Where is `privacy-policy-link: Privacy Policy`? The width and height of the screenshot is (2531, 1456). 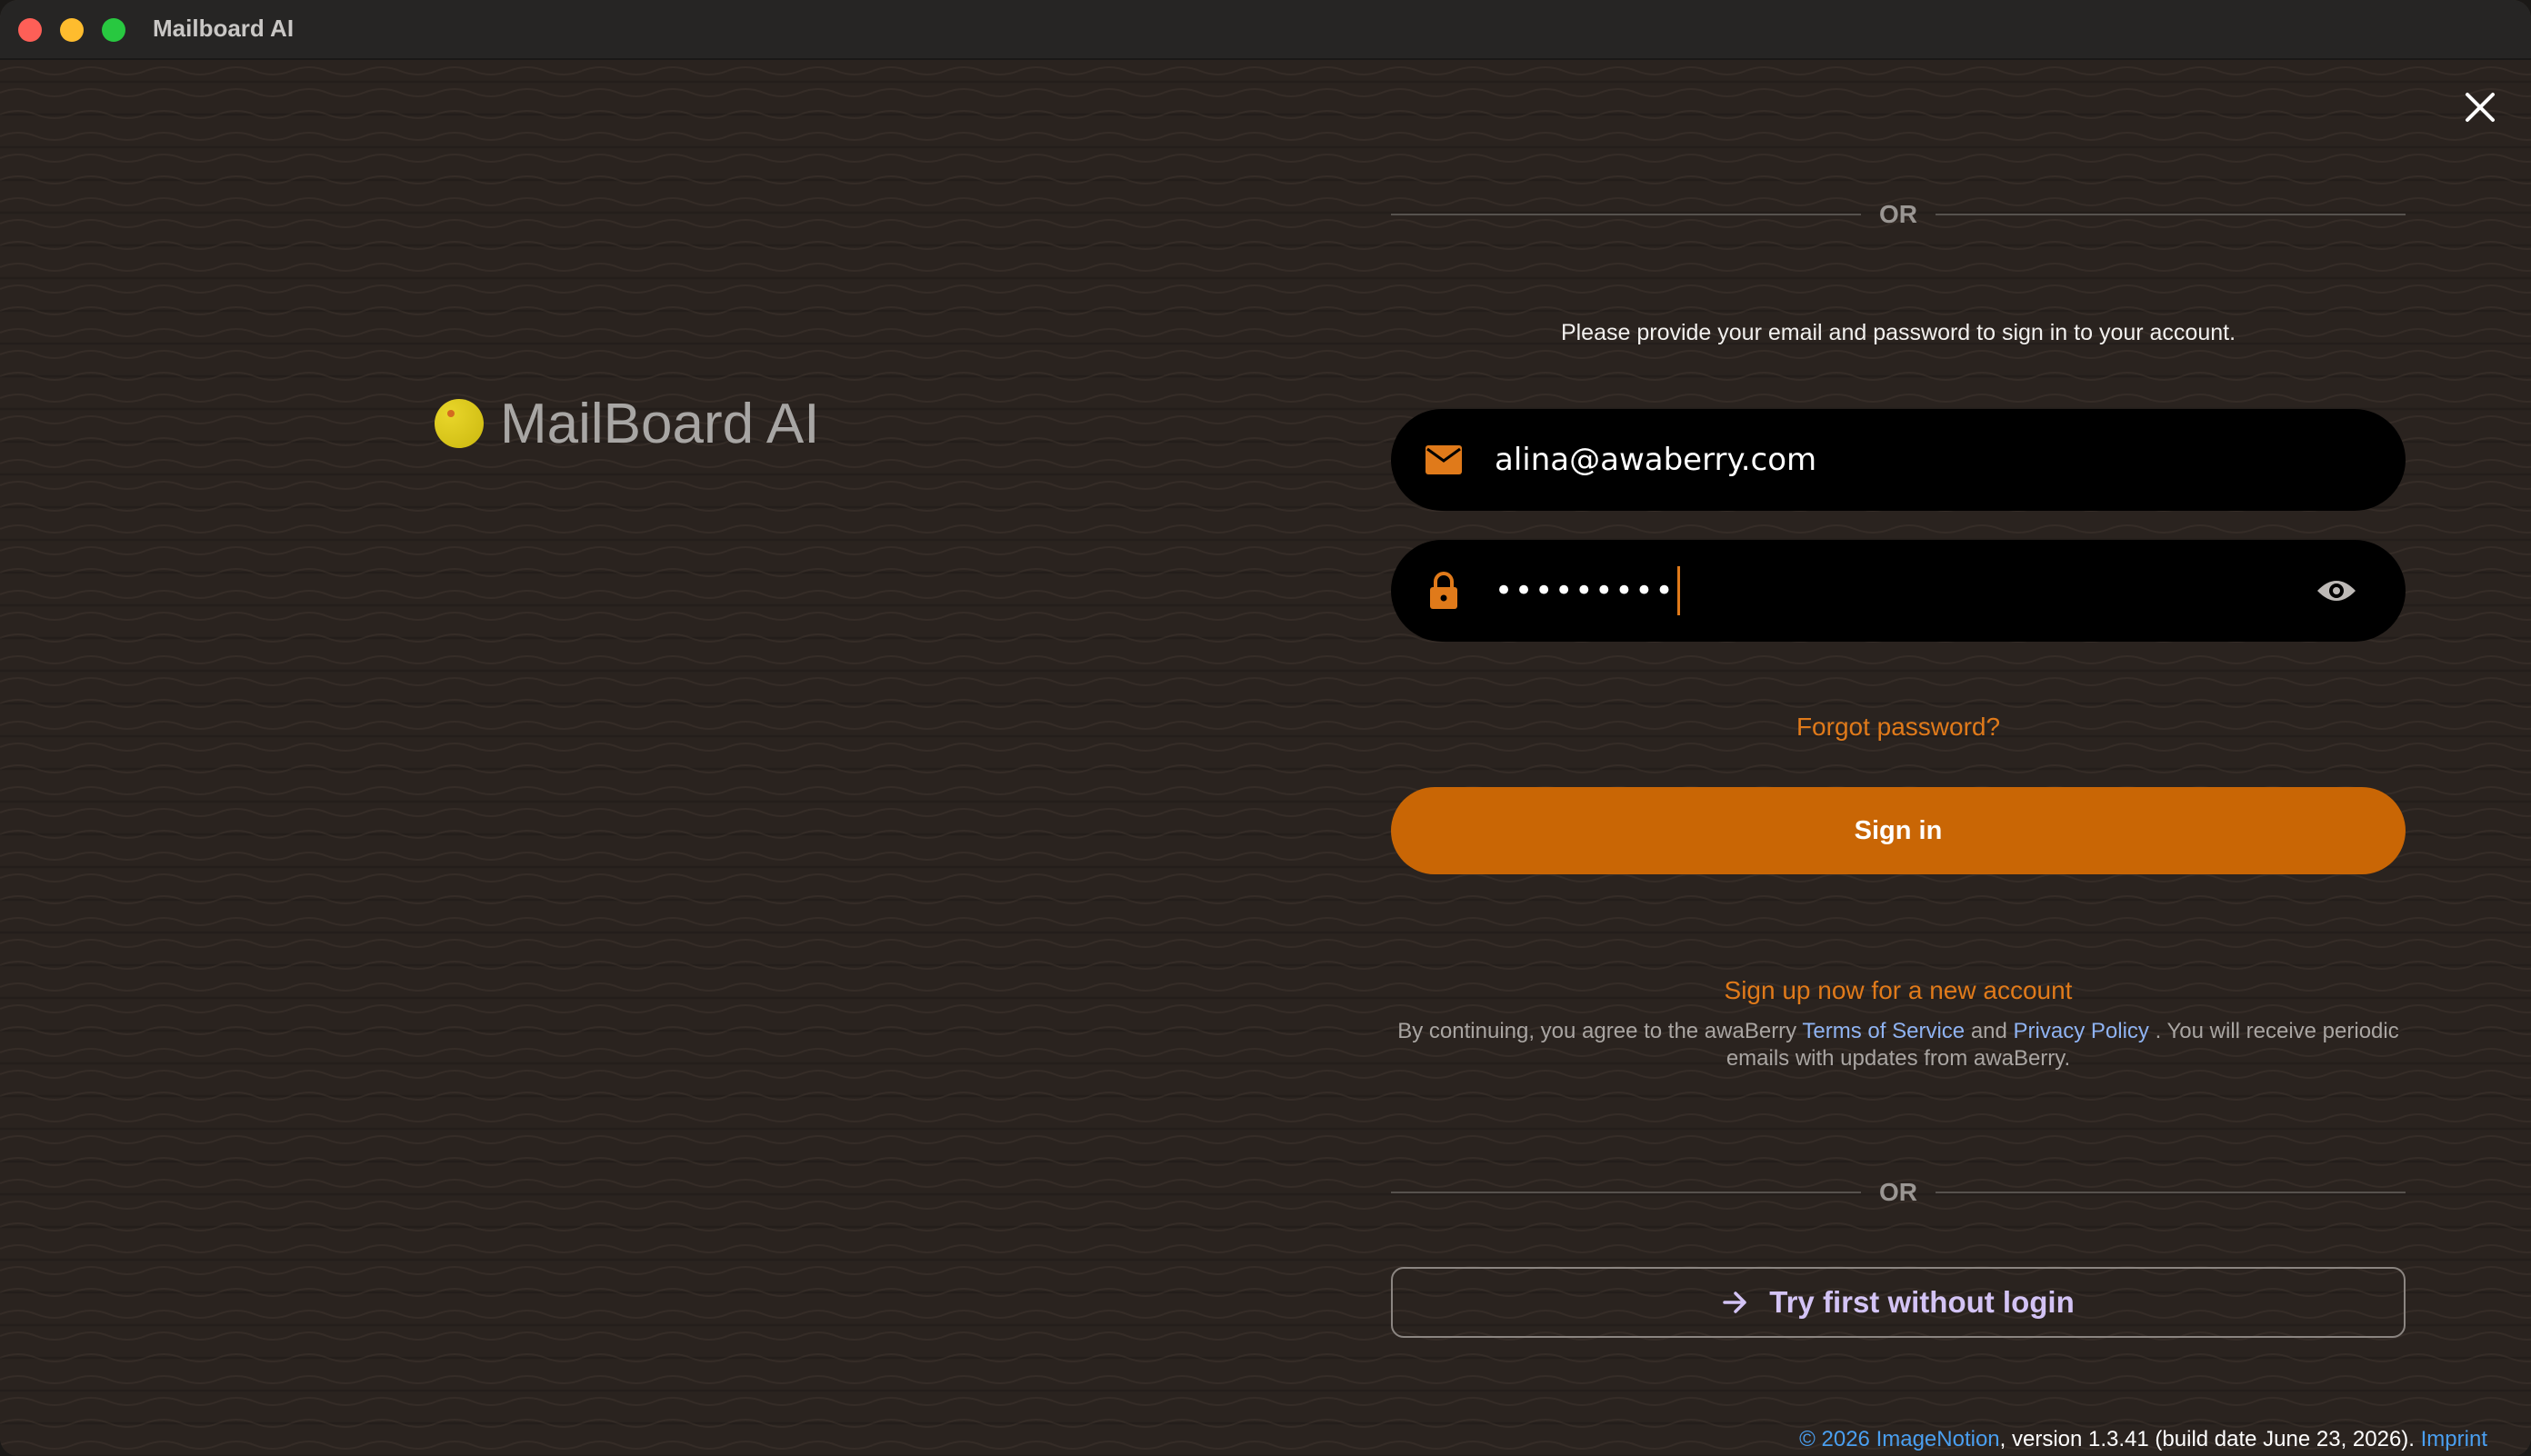
privacy-policy-link: Privacy Policy is located at coordinates (2081, 1031).